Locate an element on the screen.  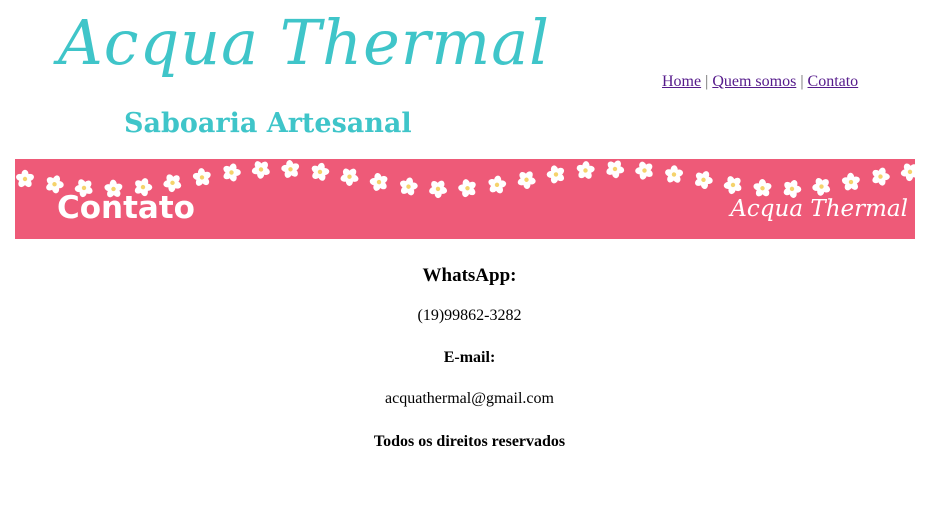
banner-title: Contato is located at coordinates (126, 208).